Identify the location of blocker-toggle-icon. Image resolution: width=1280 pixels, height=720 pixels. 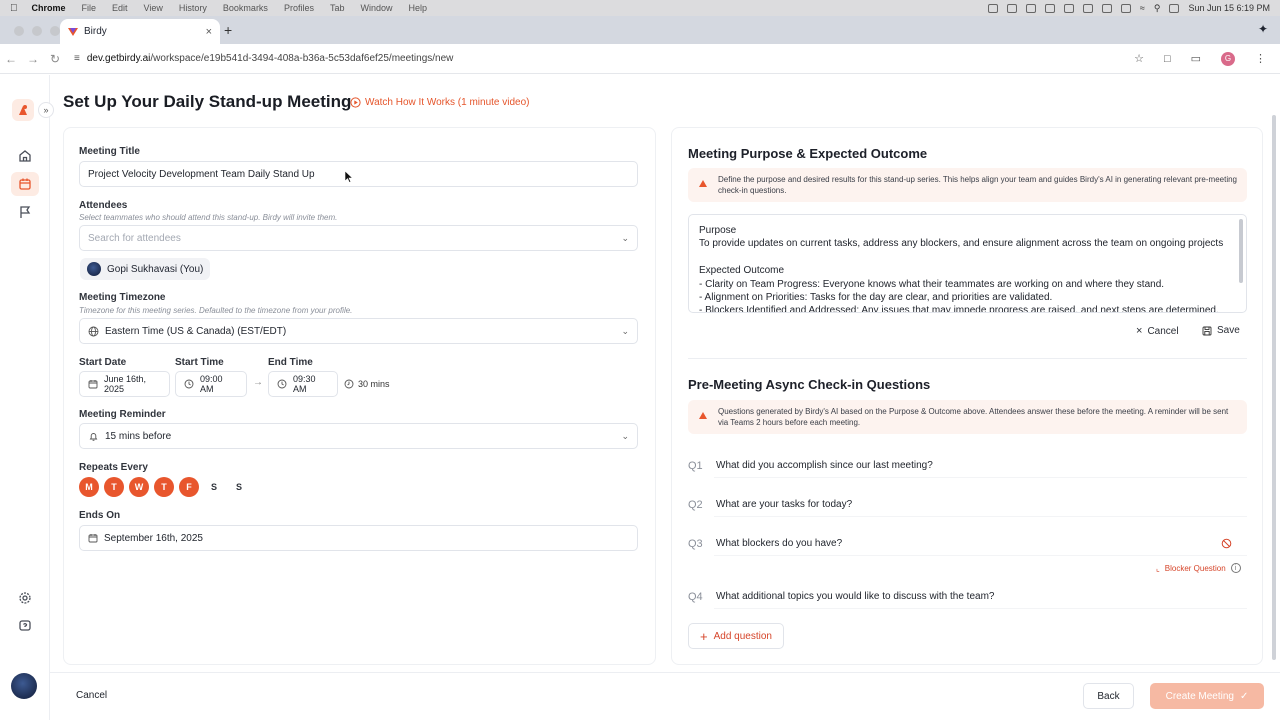
(1226, 543).